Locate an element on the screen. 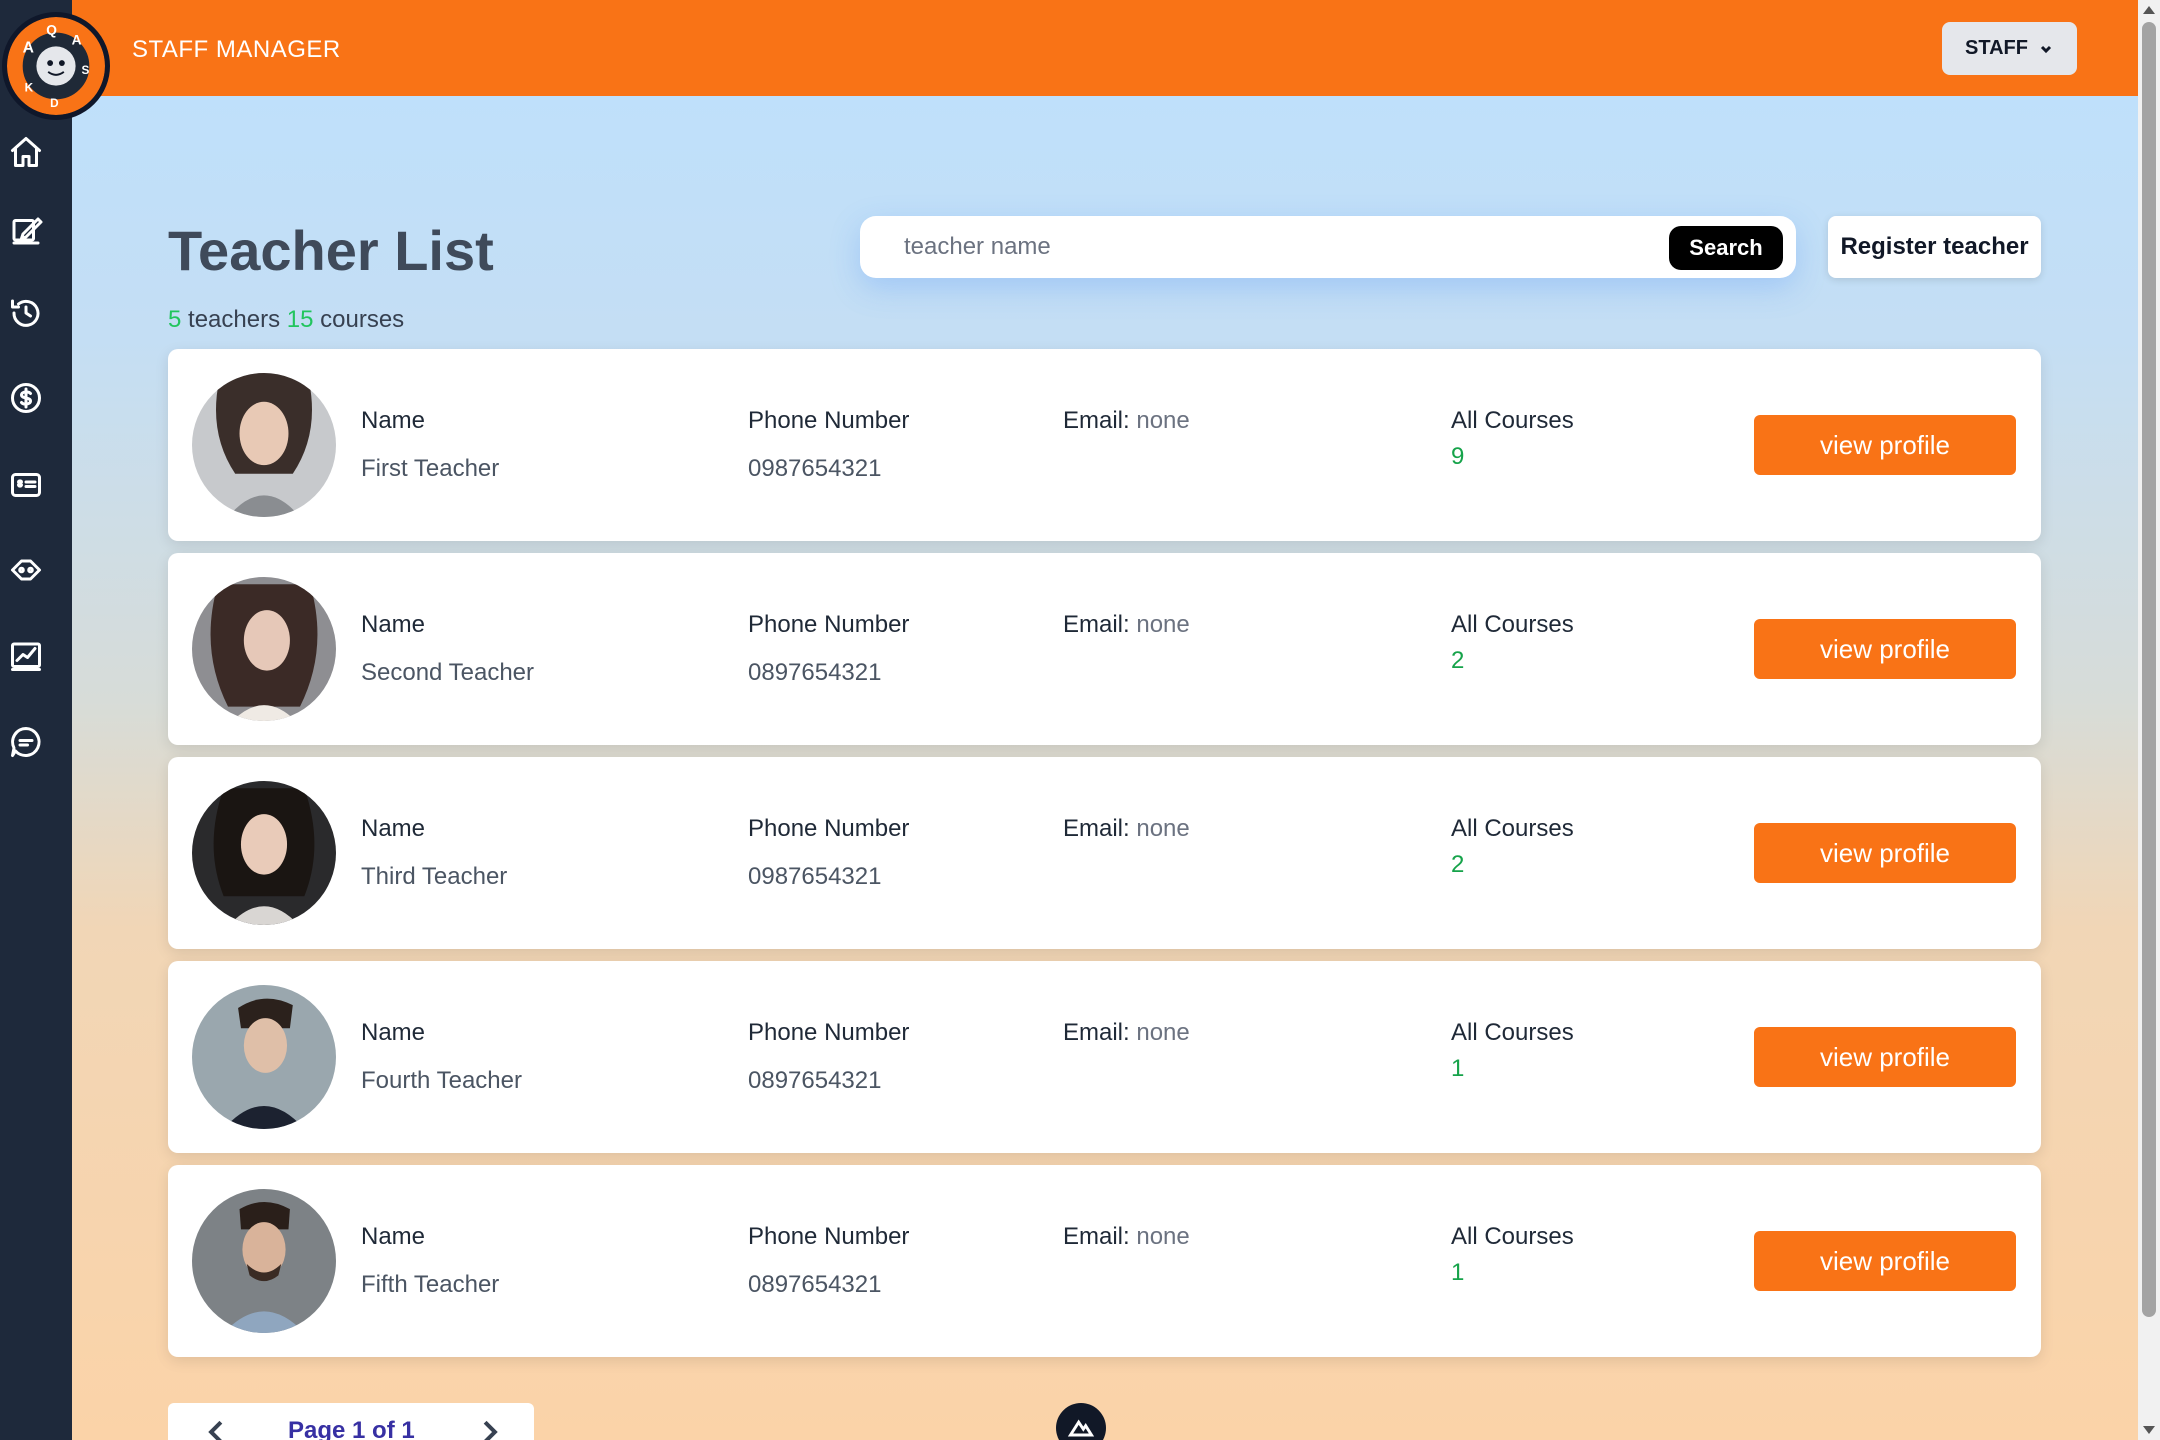  teacher-name: Third Teacher is located at coordinates (434, 876).